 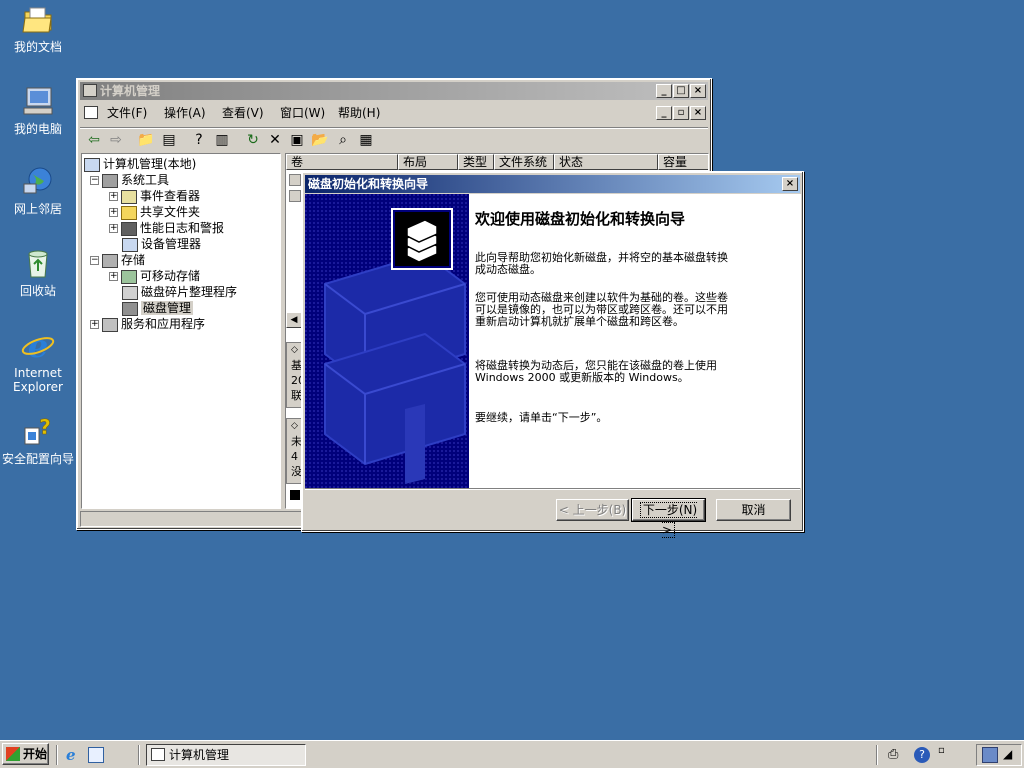 What do you see at coordinates (664, 91) in the screenshot?
I see `minimize-button: _` at bounding box center [664, 91].